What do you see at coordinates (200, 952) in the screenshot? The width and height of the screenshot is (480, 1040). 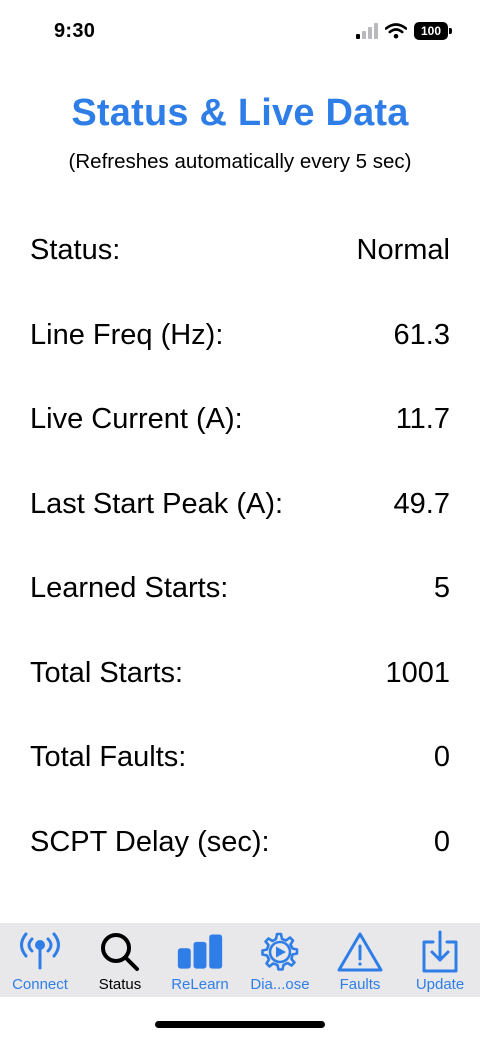 I see `bars-icon` at bounding box center [200, 952].